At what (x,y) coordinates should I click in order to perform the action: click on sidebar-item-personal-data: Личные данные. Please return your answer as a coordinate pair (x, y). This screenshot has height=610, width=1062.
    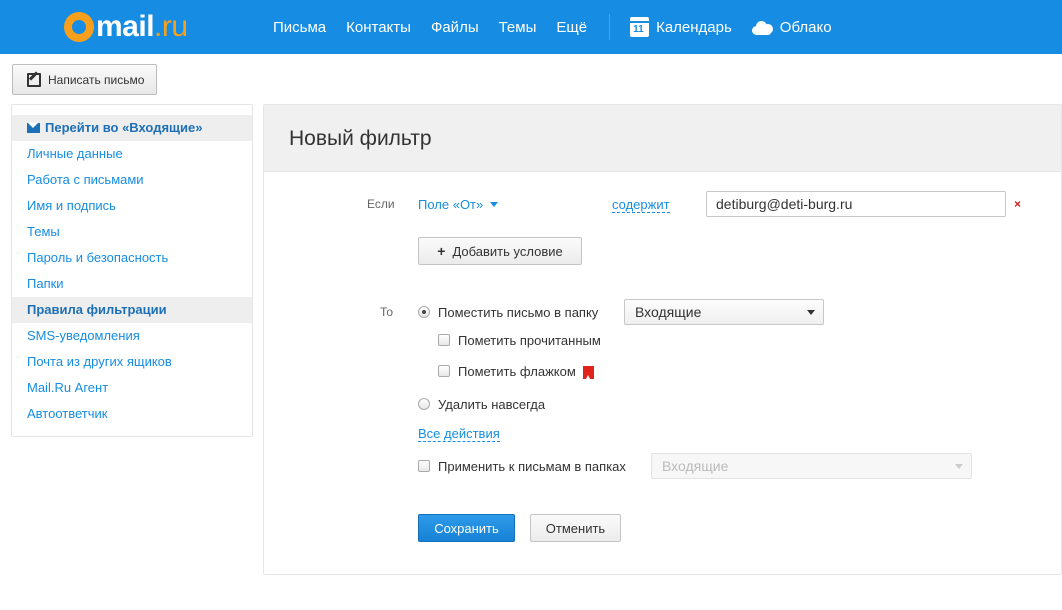
    Looking at the image, I should click on (132, 154).